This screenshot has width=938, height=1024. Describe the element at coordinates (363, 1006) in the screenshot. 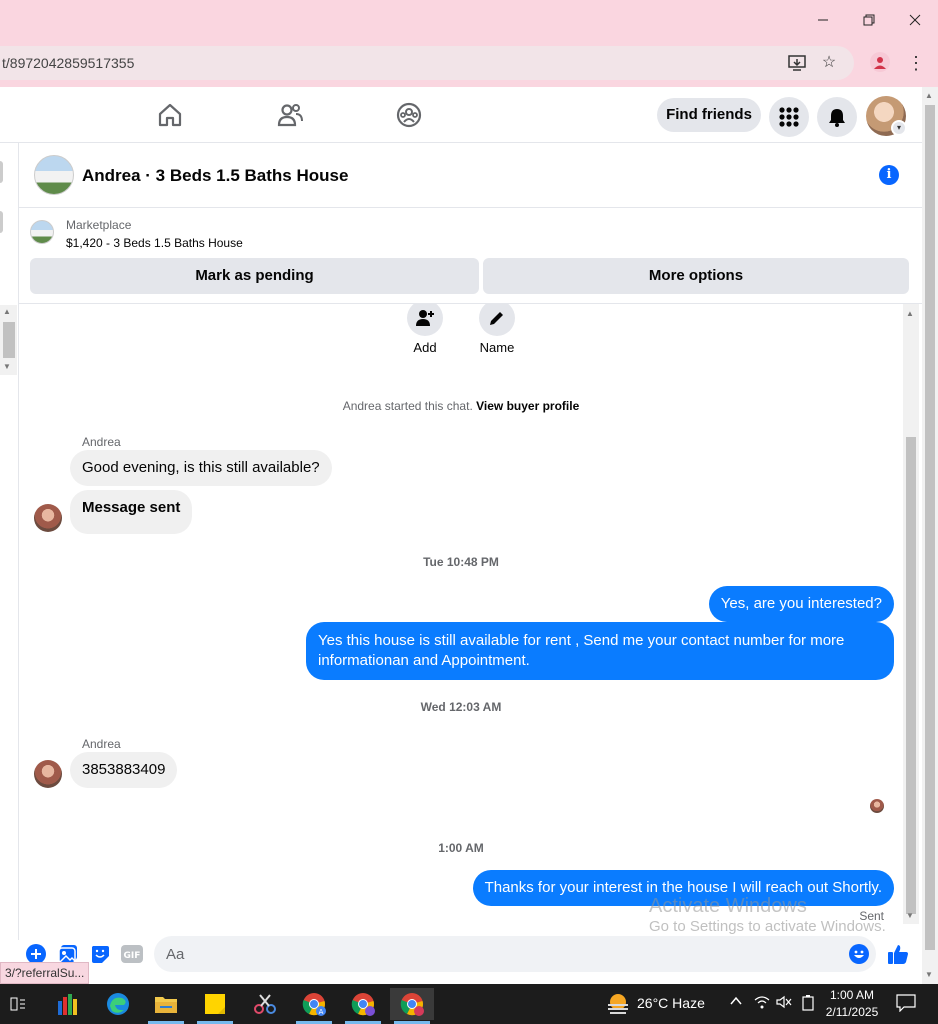

I see `taskbar-chrome-profile-b` at that location.